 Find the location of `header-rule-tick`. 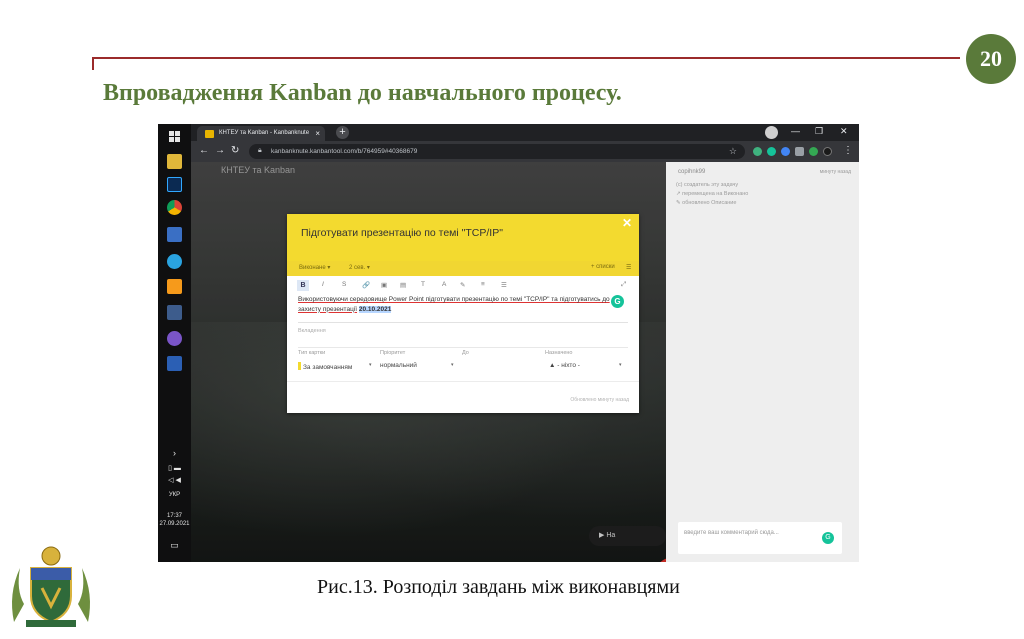

header-rule-tick is located at coordinates (93, 63).